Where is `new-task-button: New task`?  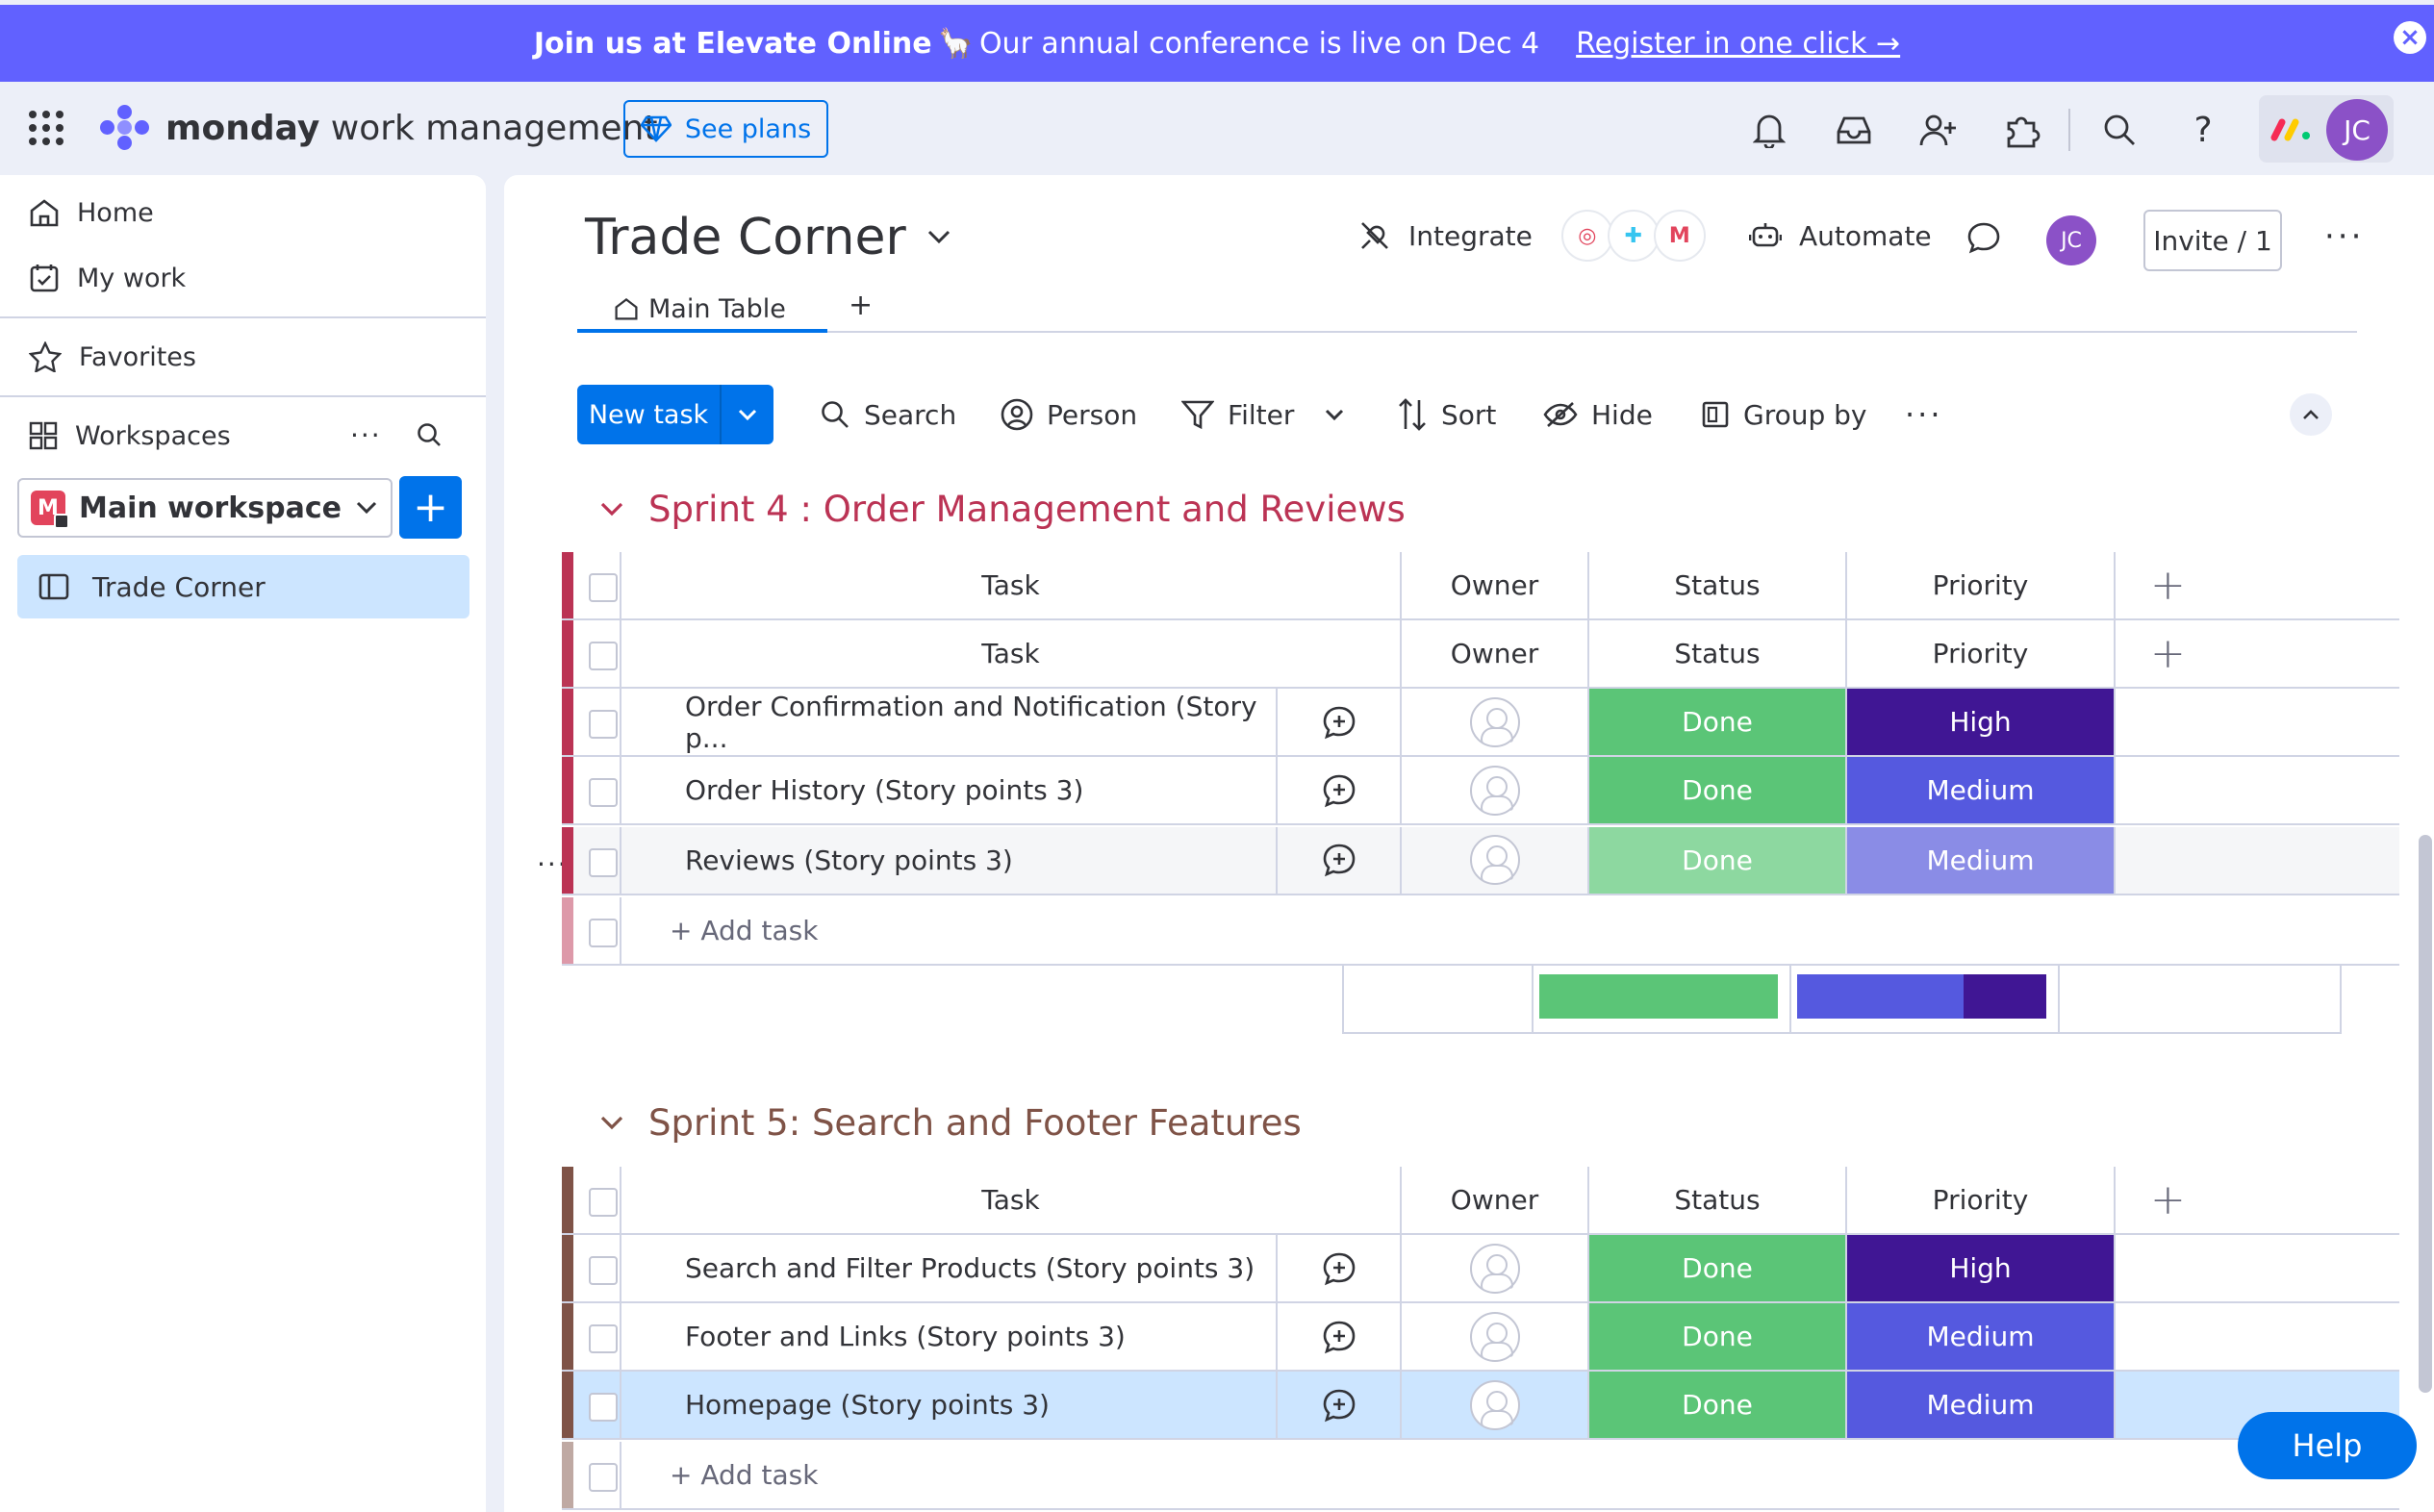 new-task-button: New task is located at coordinates (675, 415).